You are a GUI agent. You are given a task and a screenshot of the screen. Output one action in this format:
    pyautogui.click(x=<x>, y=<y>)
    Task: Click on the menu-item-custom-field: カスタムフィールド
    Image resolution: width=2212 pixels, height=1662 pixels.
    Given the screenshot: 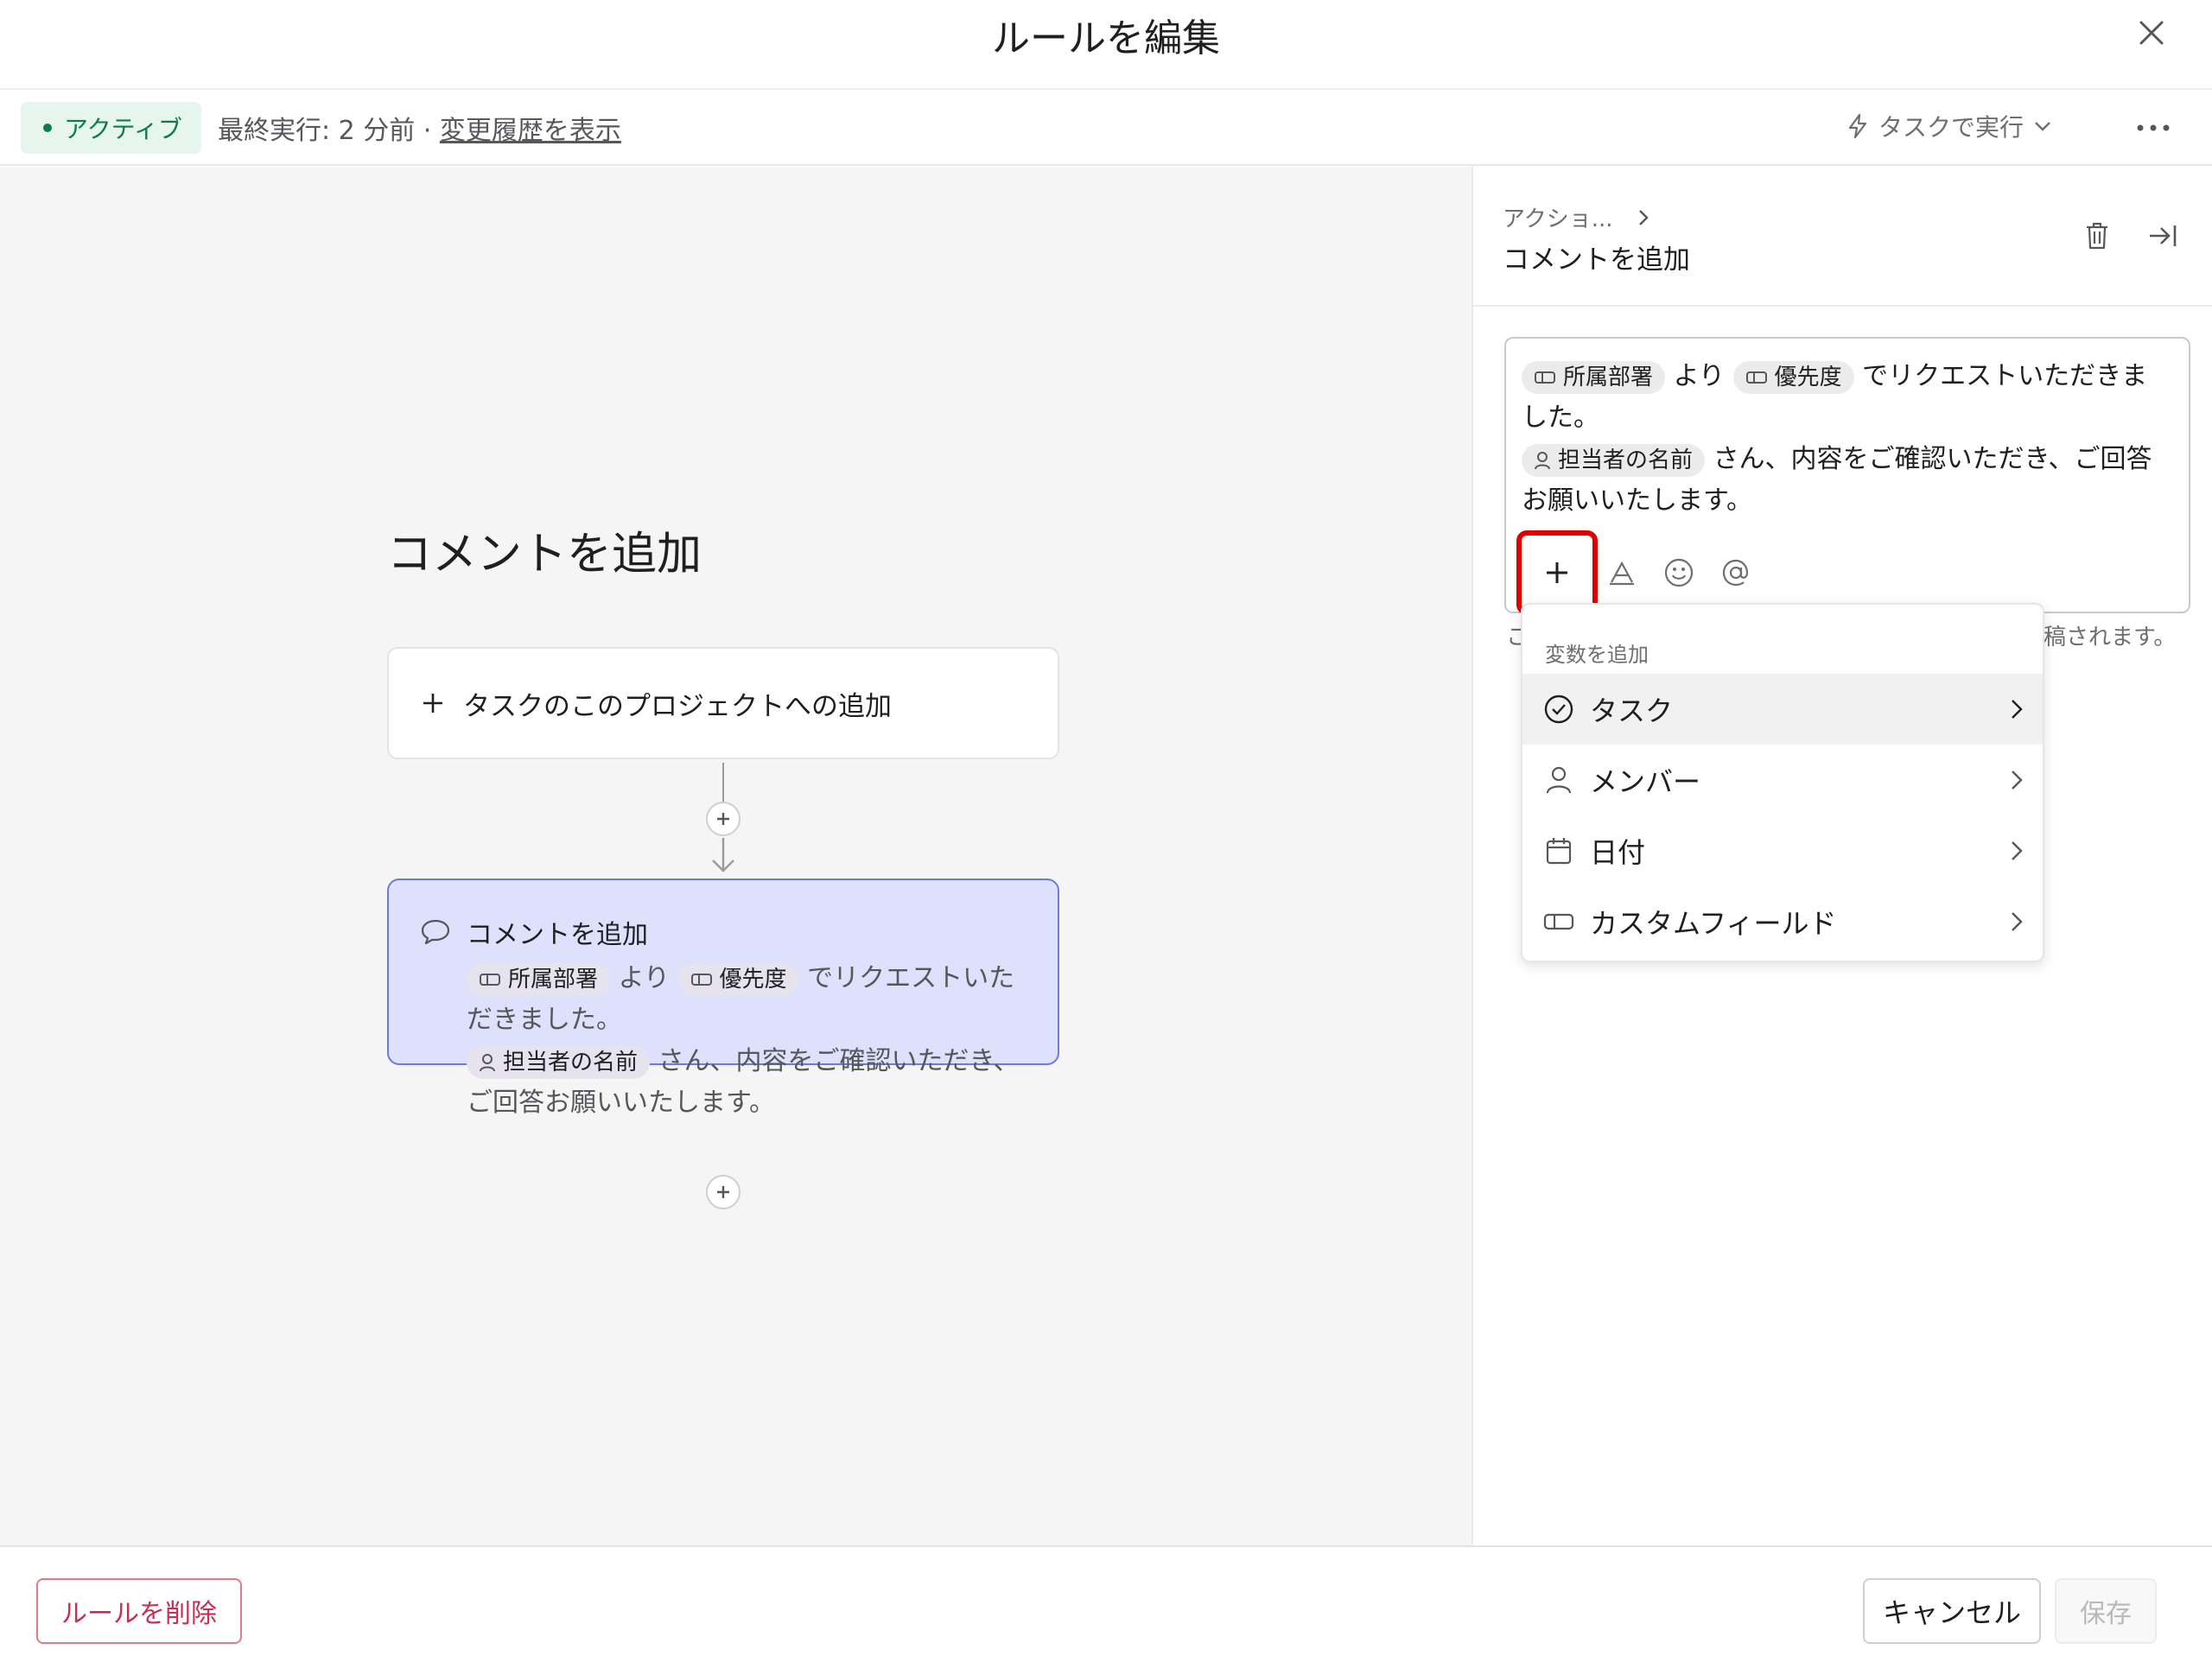 What is the action you would take?
    pyautogui.click(x=1782, y=921)
    